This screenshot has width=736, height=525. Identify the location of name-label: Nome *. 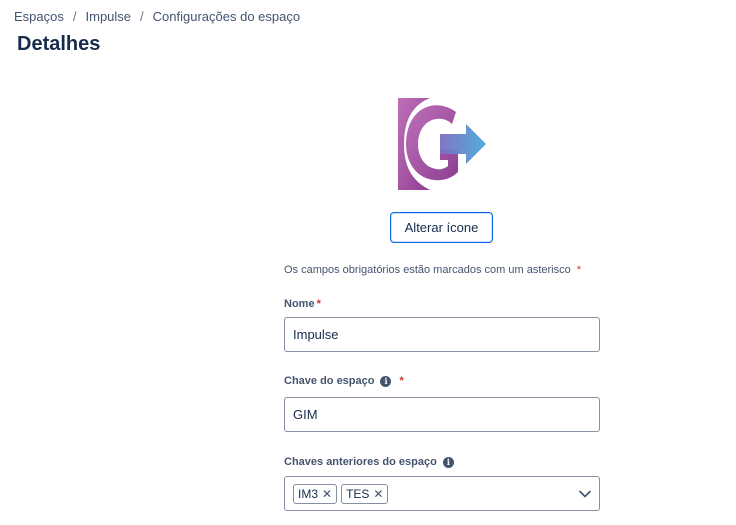
(302, 304).